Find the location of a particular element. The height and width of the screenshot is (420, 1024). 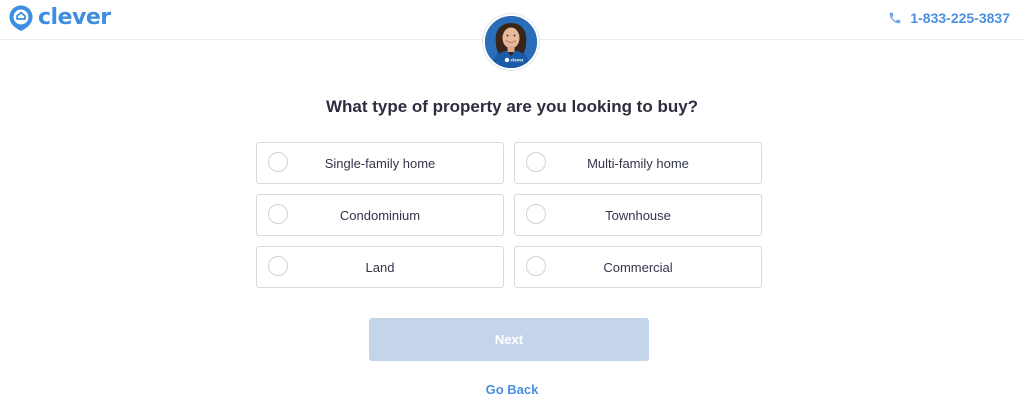

option-label: Condominium is located at coordinates (380, 215).